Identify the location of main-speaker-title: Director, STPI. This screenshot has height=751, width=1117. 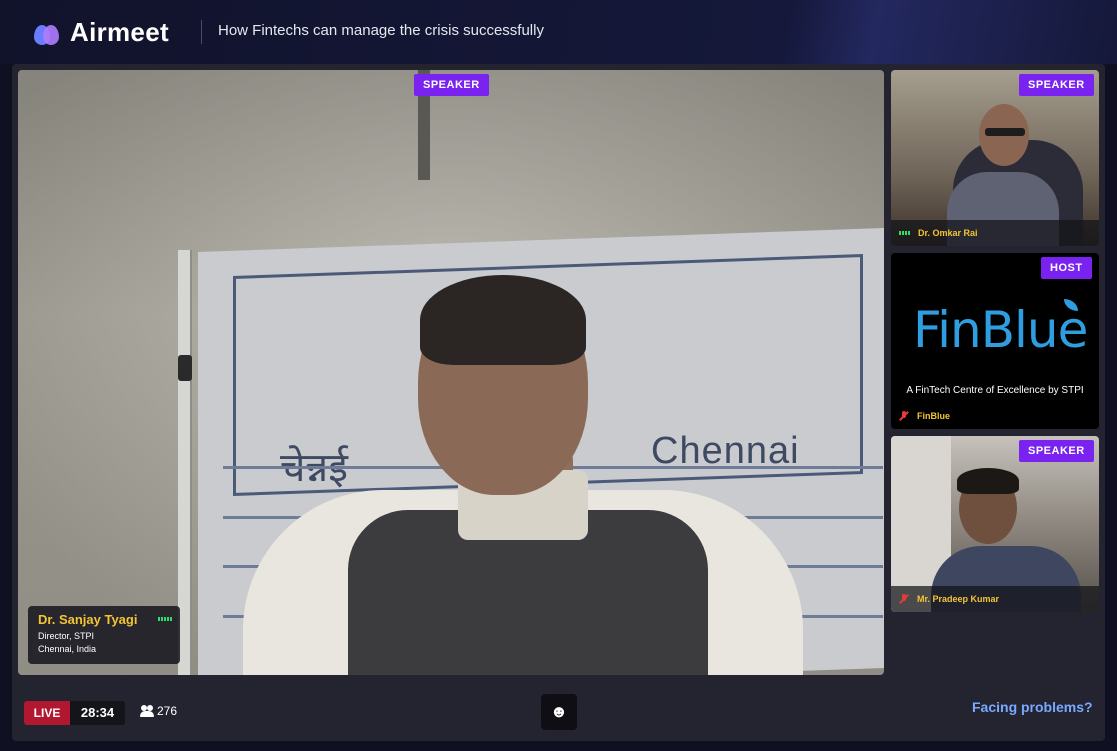
(66, 636).